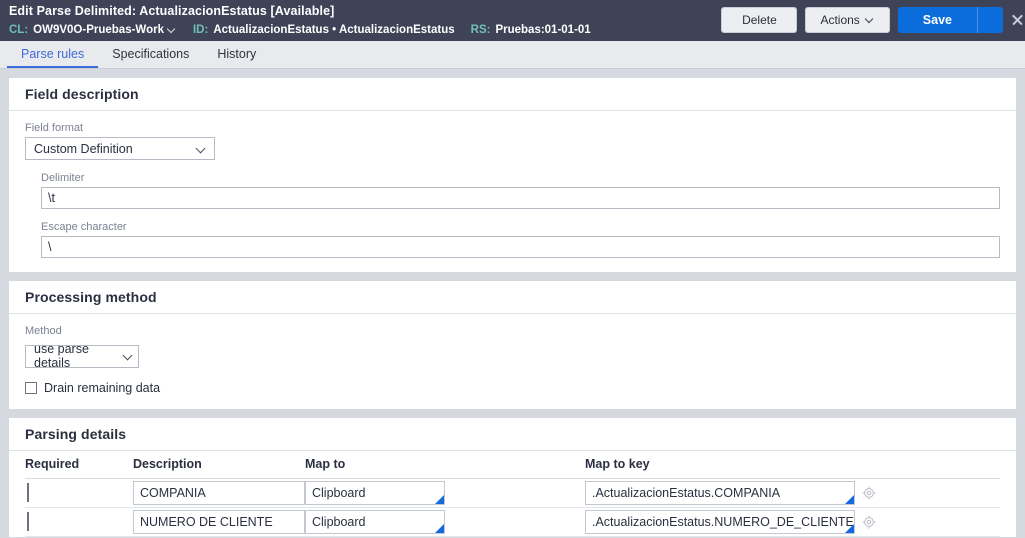  I want to click on tab-parse-rules: Parse rules, so click(53, 54).